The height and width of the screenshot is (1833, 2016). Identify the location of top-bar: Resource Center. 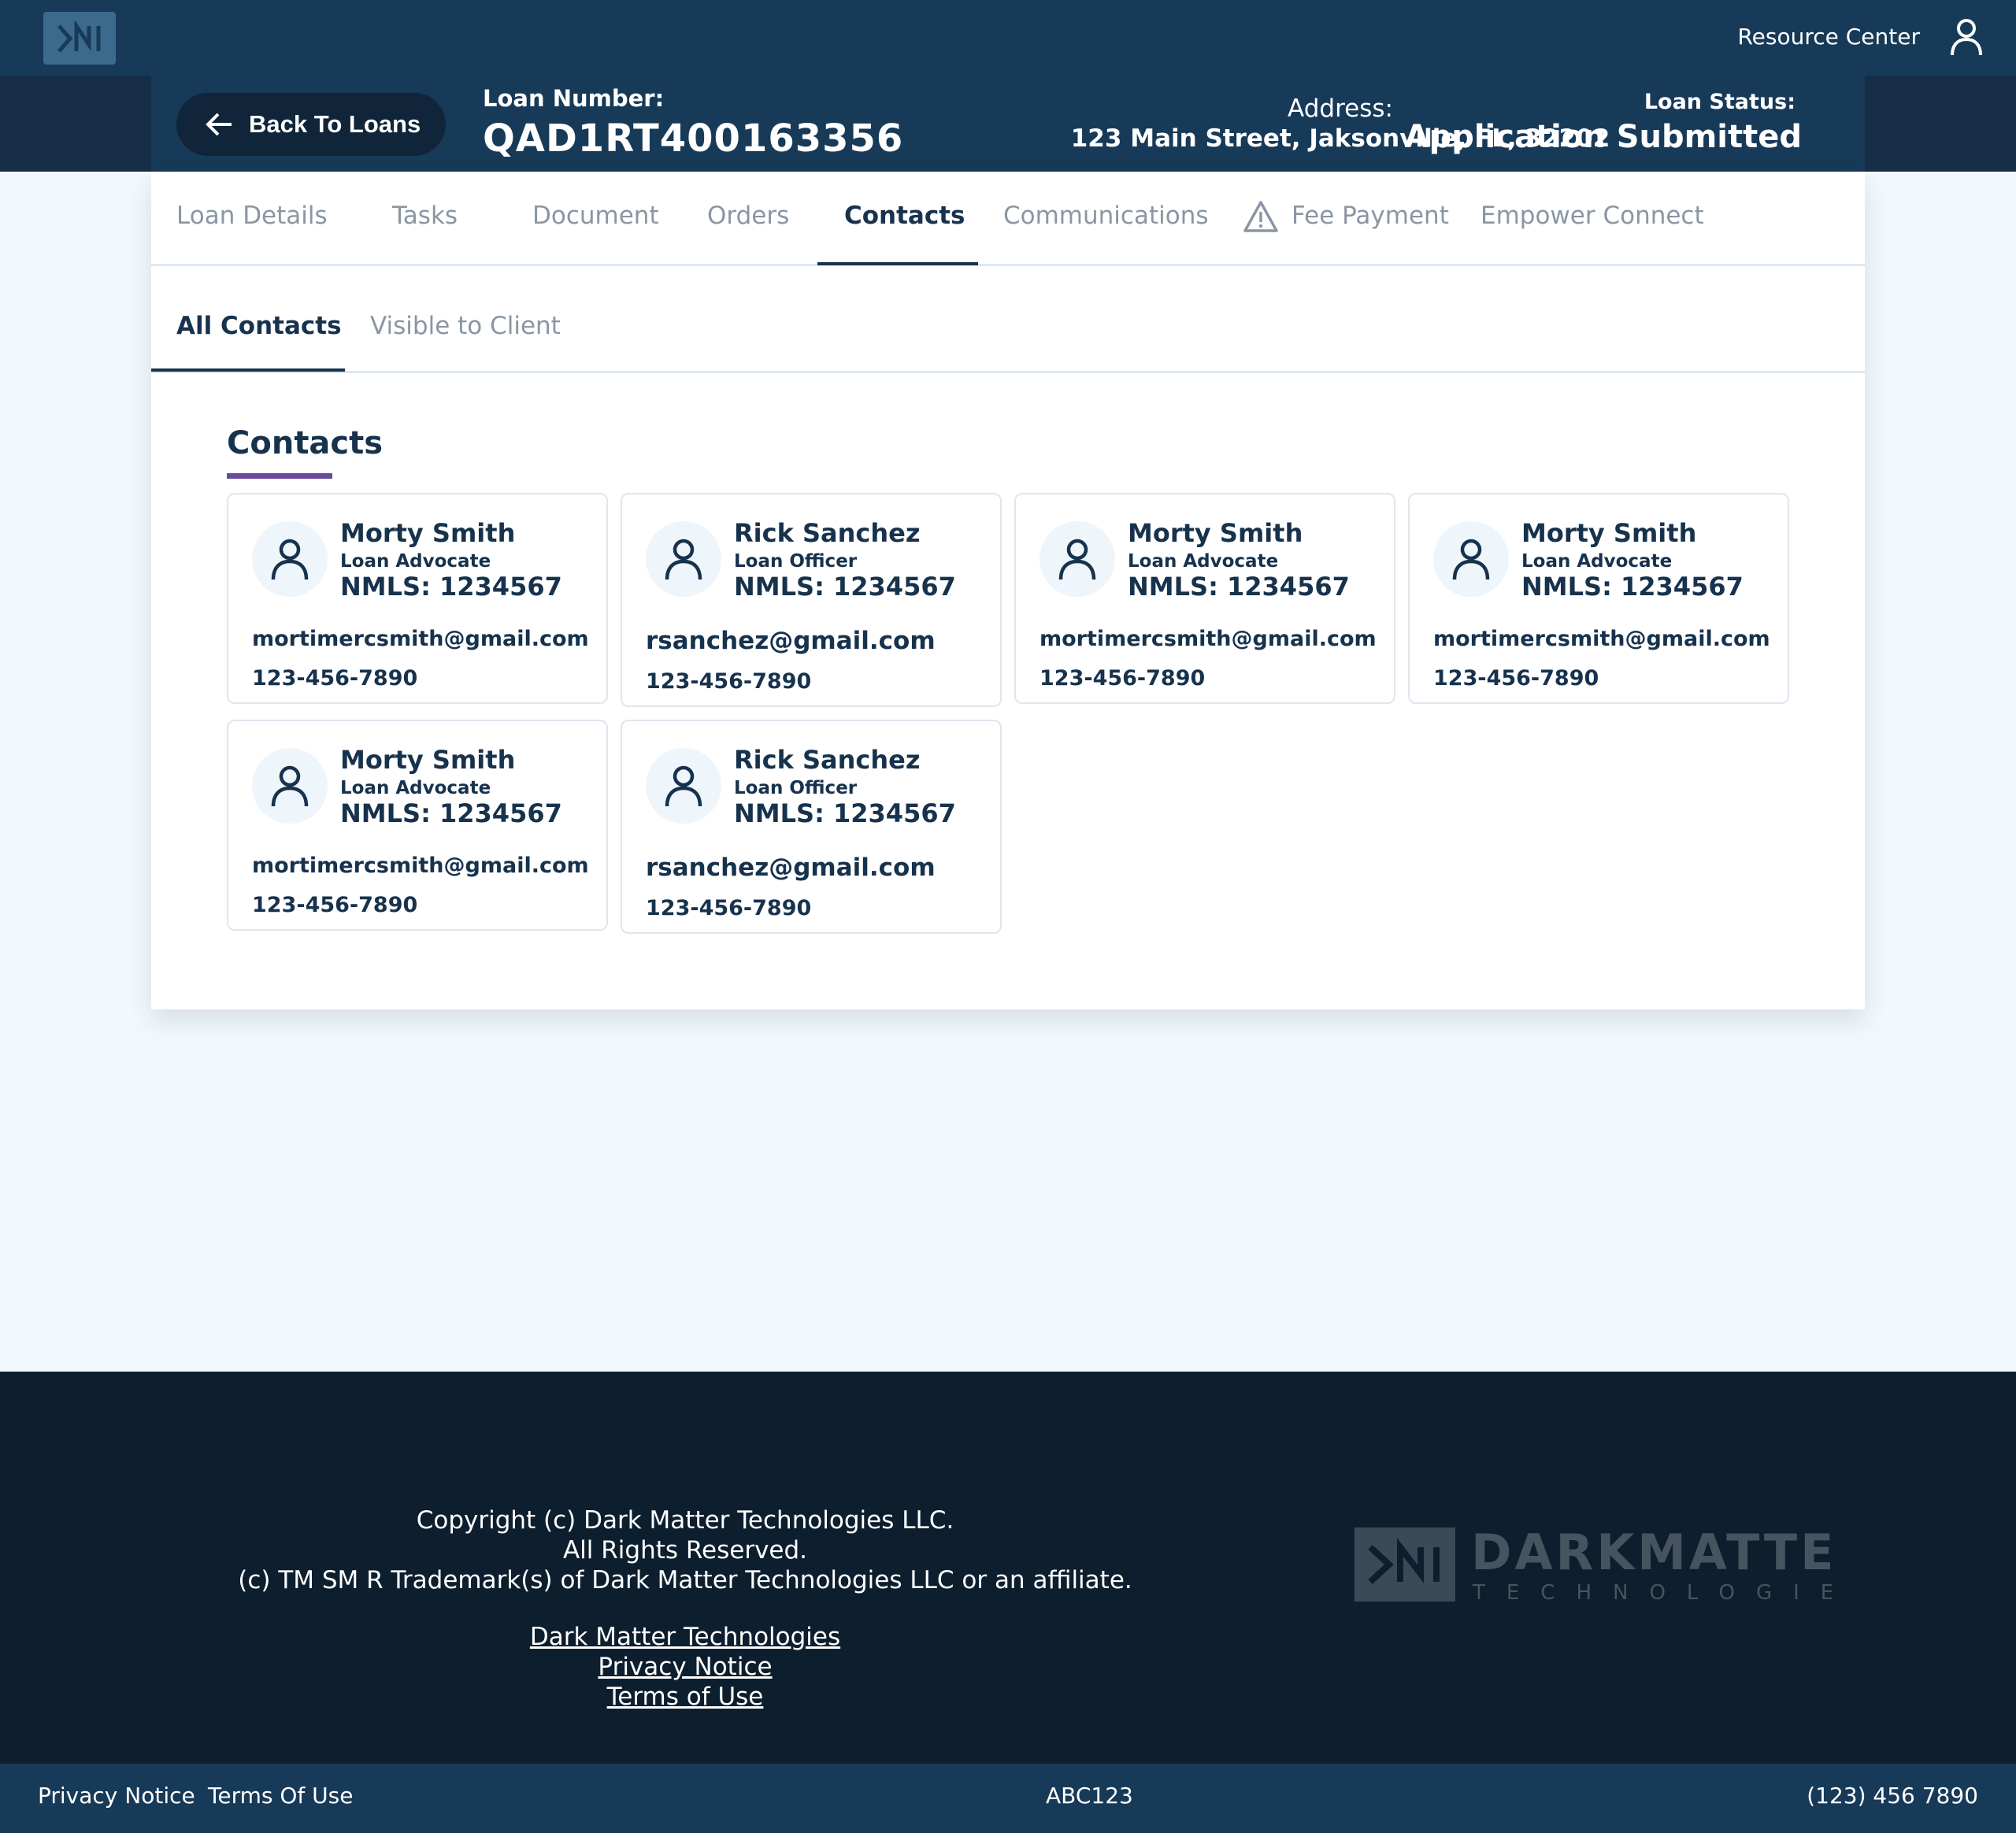
(1008, 38).